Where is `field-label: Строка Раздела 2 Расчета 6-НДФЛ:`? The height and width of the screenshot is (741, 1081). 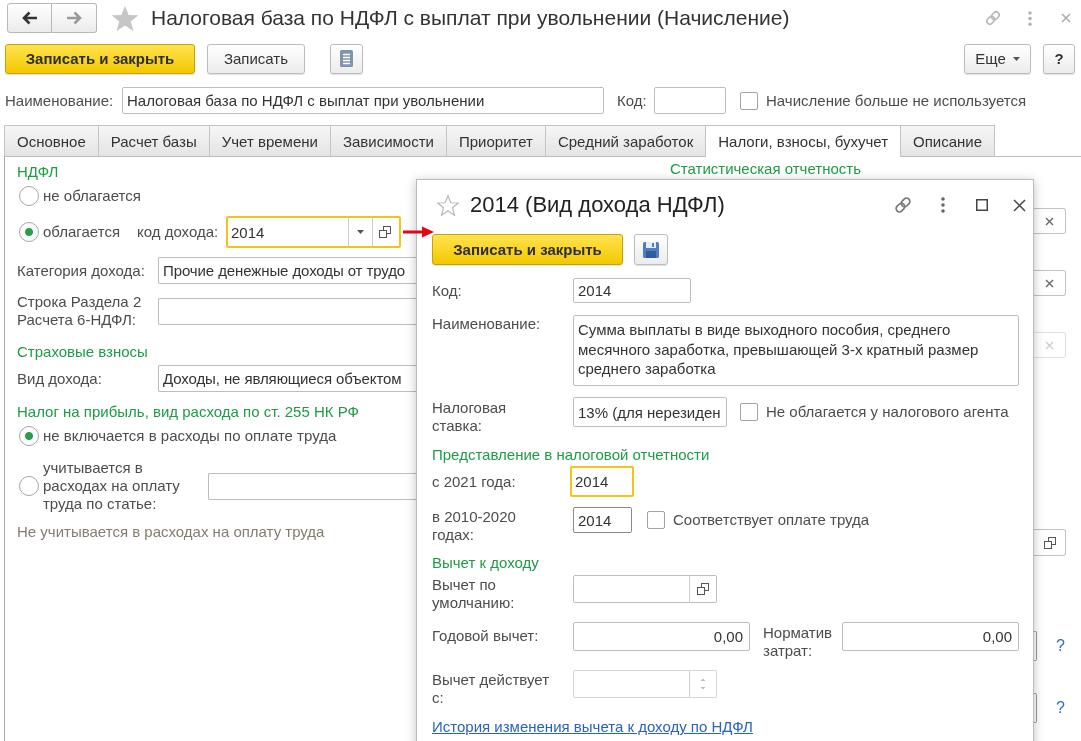 field-label: Строка Раздела 2 Расчета 6-НДФЛ: is located at coordinates (80, 311).